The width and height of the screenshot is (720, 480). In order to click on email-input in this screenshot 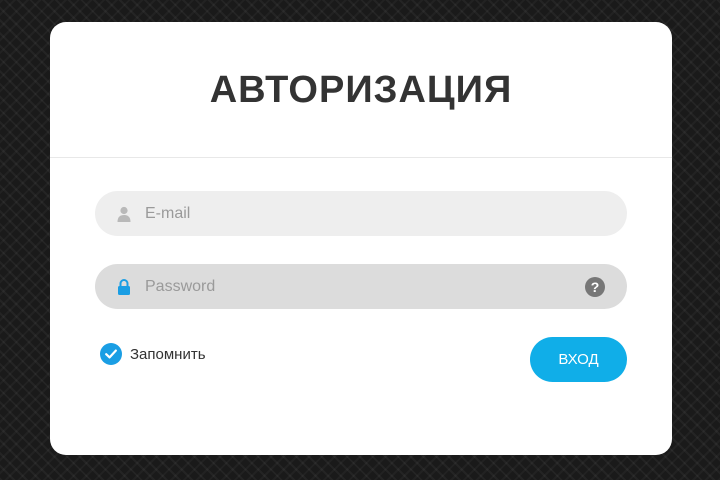, I will do `click(379, 213)`.